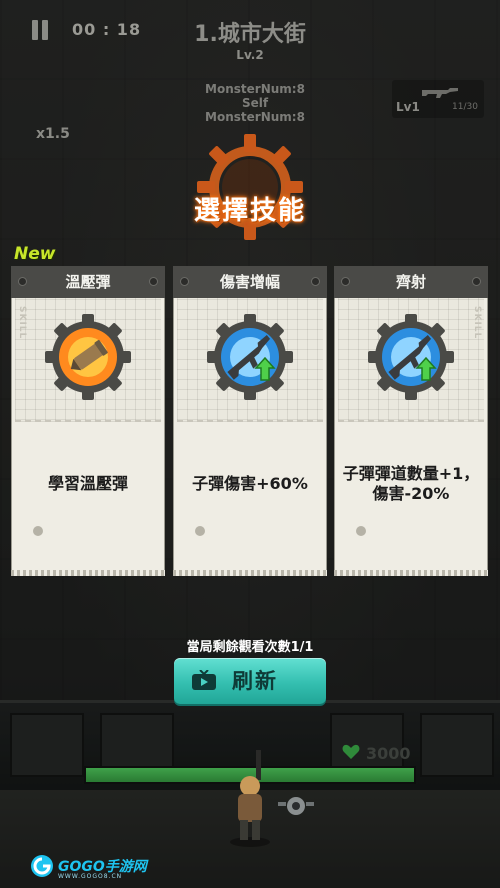 This screenshot has height=888, width=500. Describe the element at coordinates (249, 211) in the screenshot. I see `choose-skill-heading: 選擇技能` at that location.